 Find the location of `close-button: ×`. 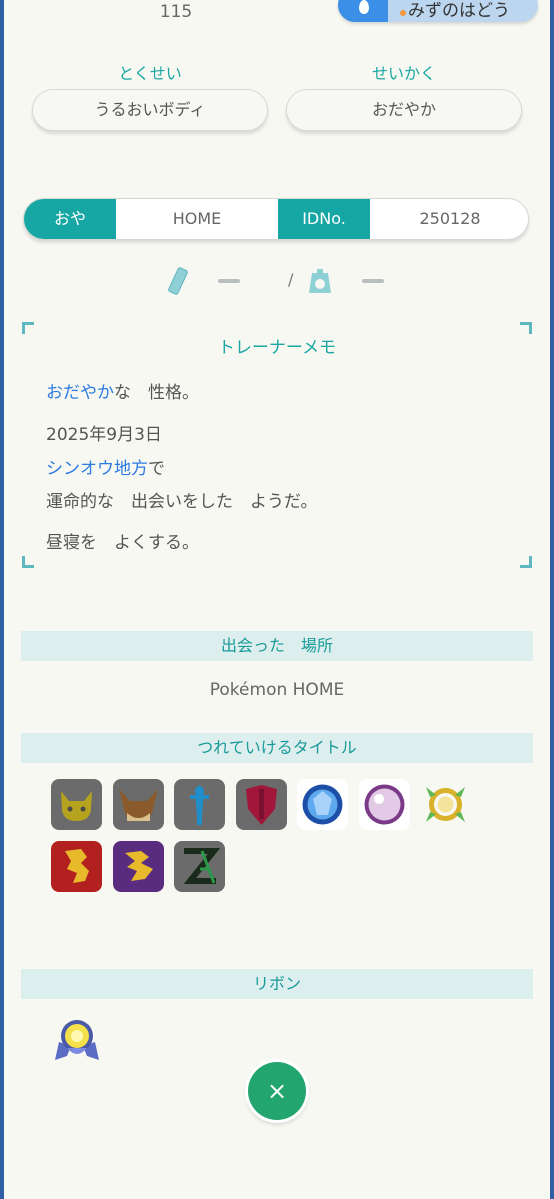

close-button: × is located at coordinates (277, 1091).